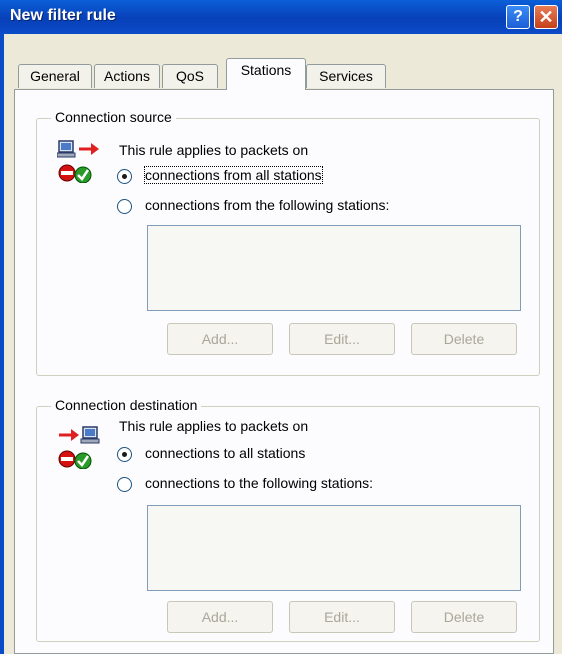 This screenshot has height=654, width=562. I want to click on source-following-label: connections from the following stations:, so click(267, 205).